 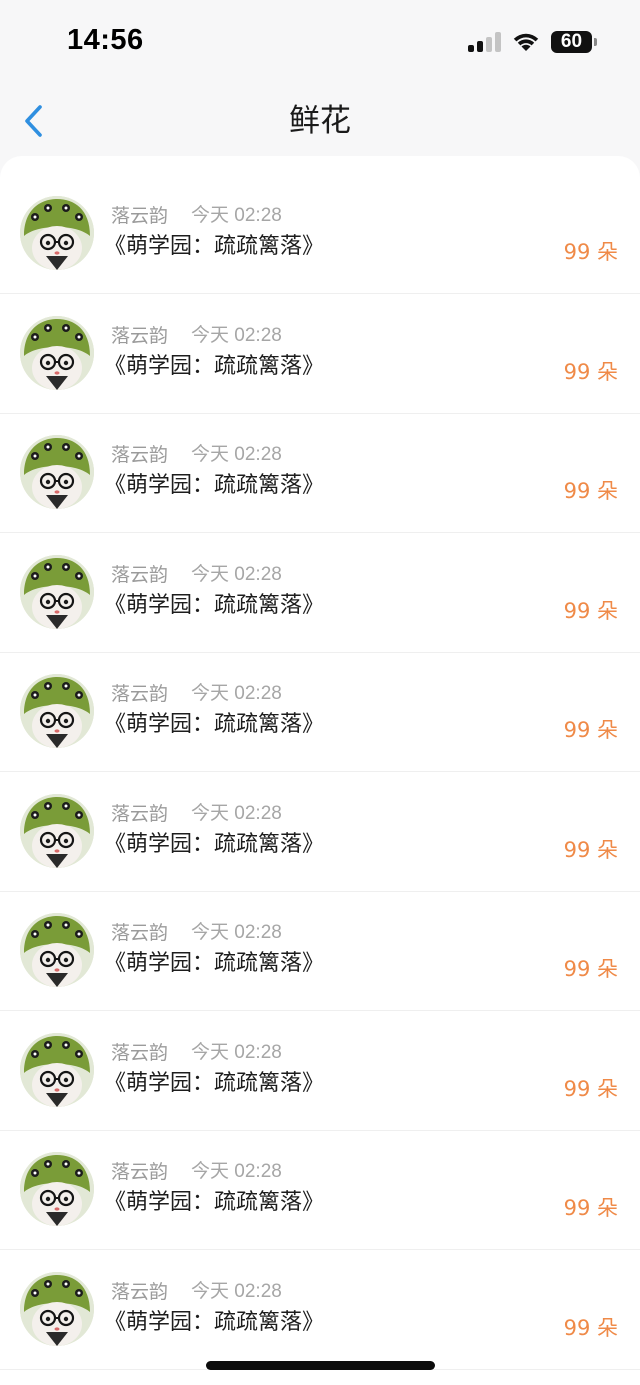 I want to click on status-time: 14:56, so click(x=105, y=40).